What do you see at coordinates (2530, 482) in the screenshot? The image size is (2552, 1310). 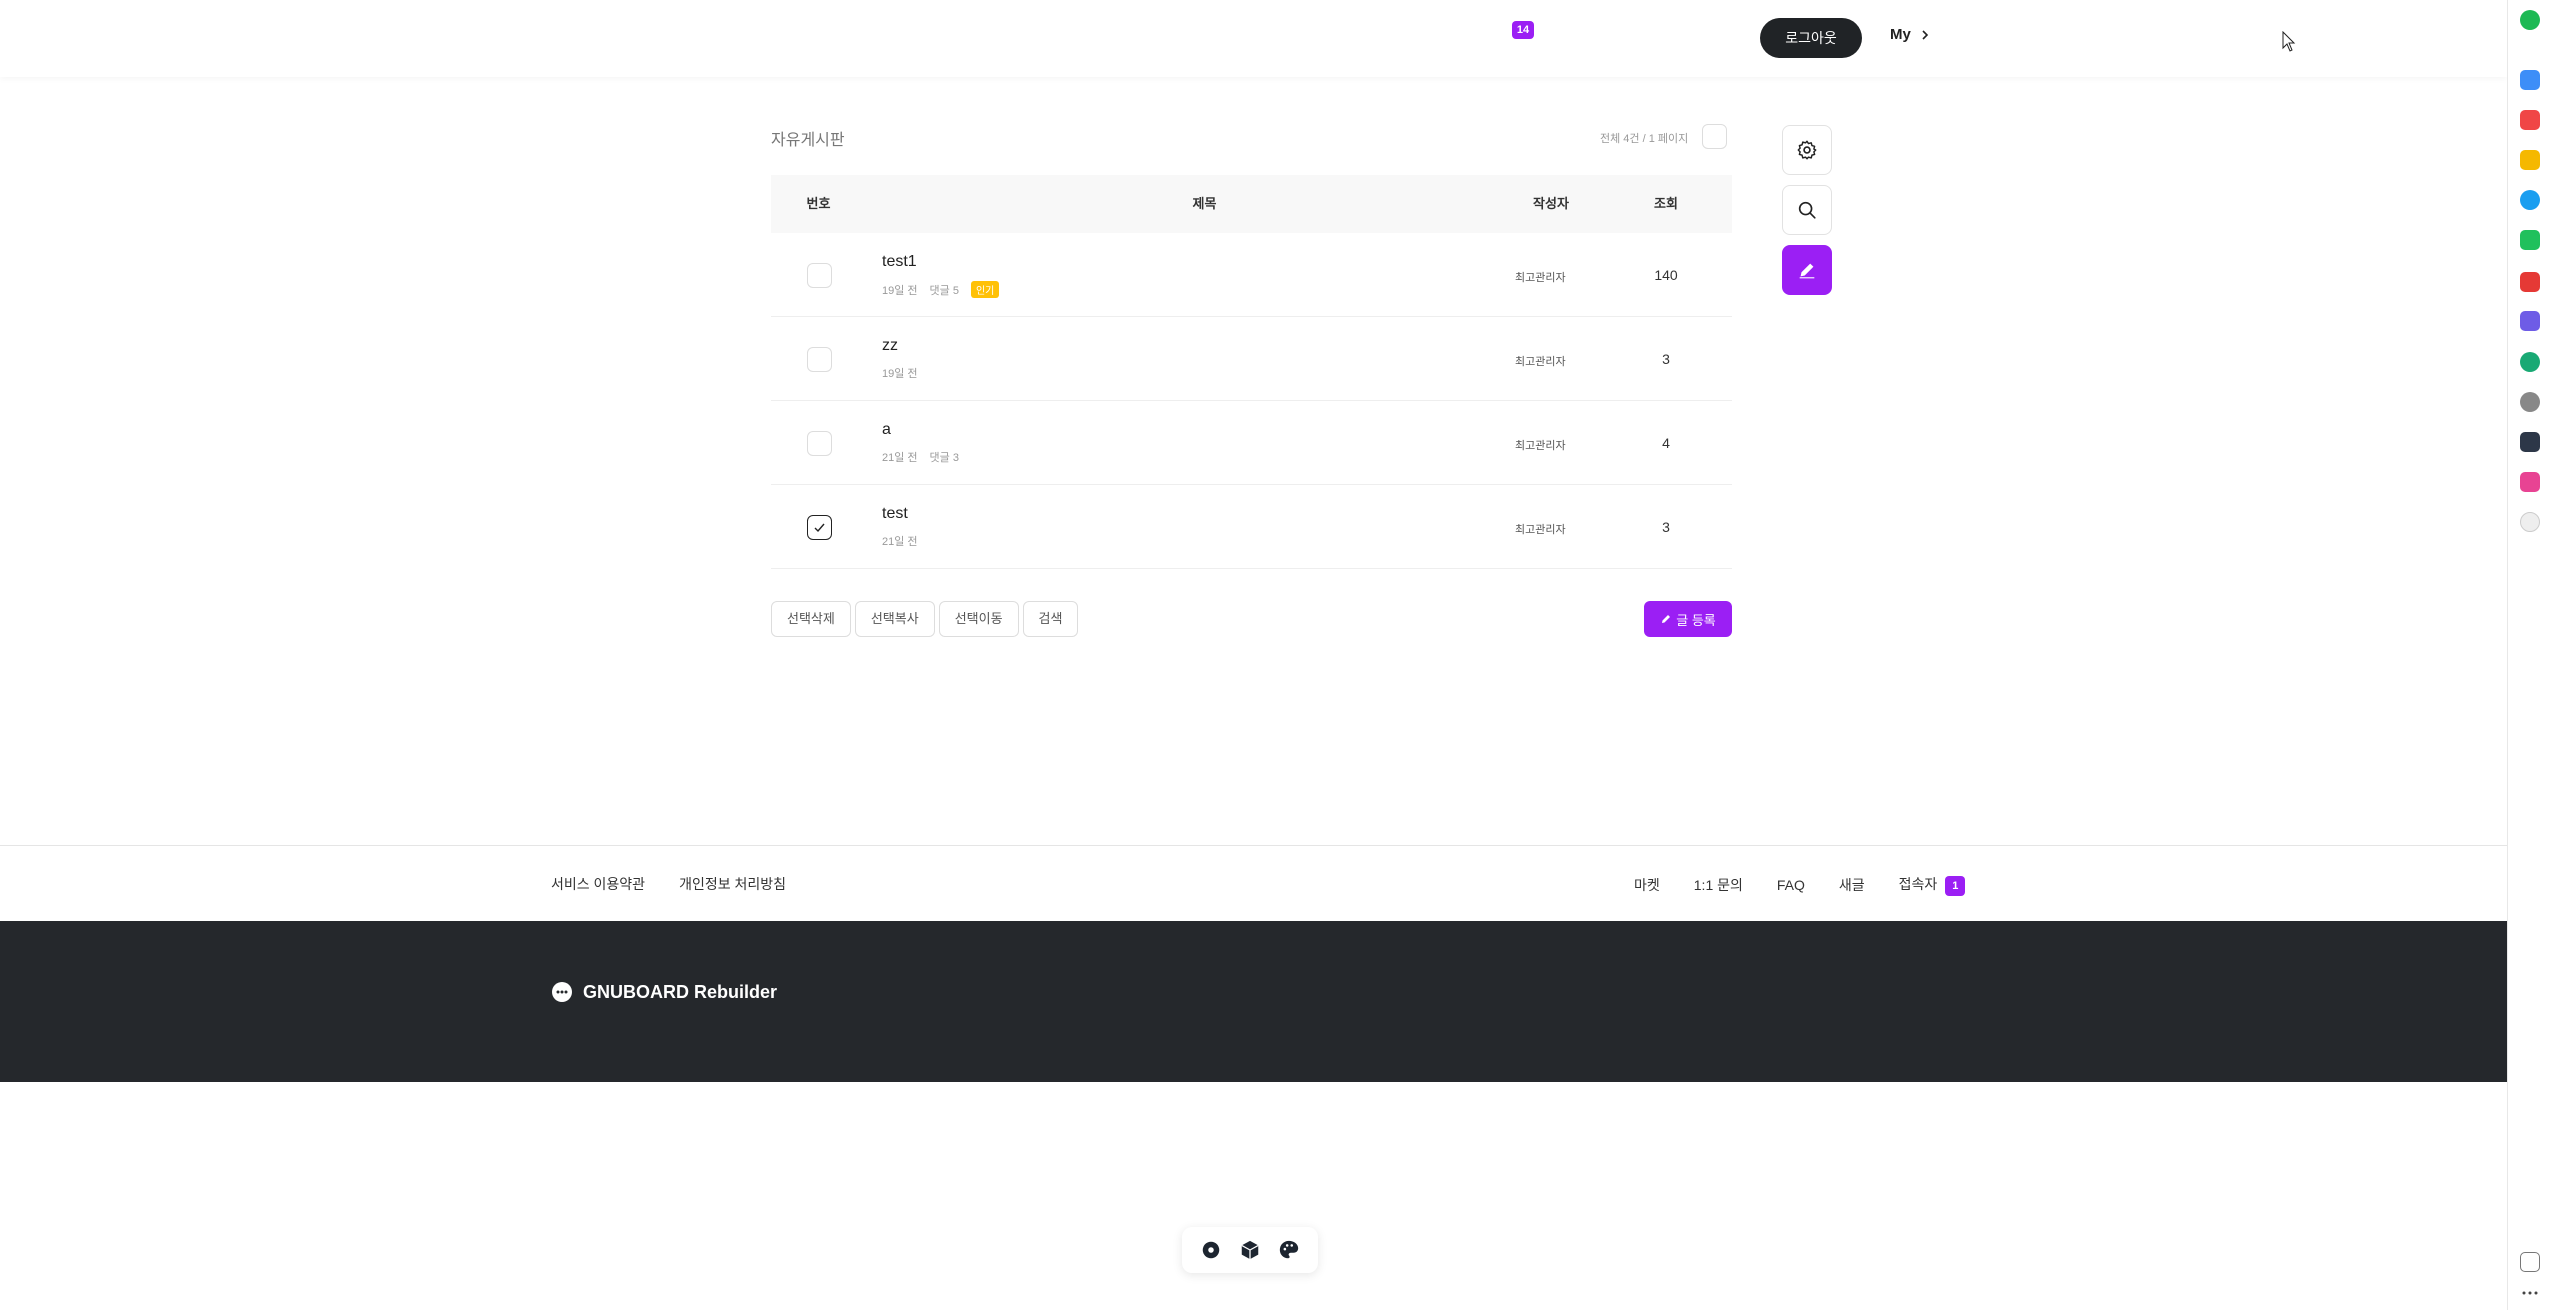 I see `shape-app-icon` at bounding box center [2530, 482].